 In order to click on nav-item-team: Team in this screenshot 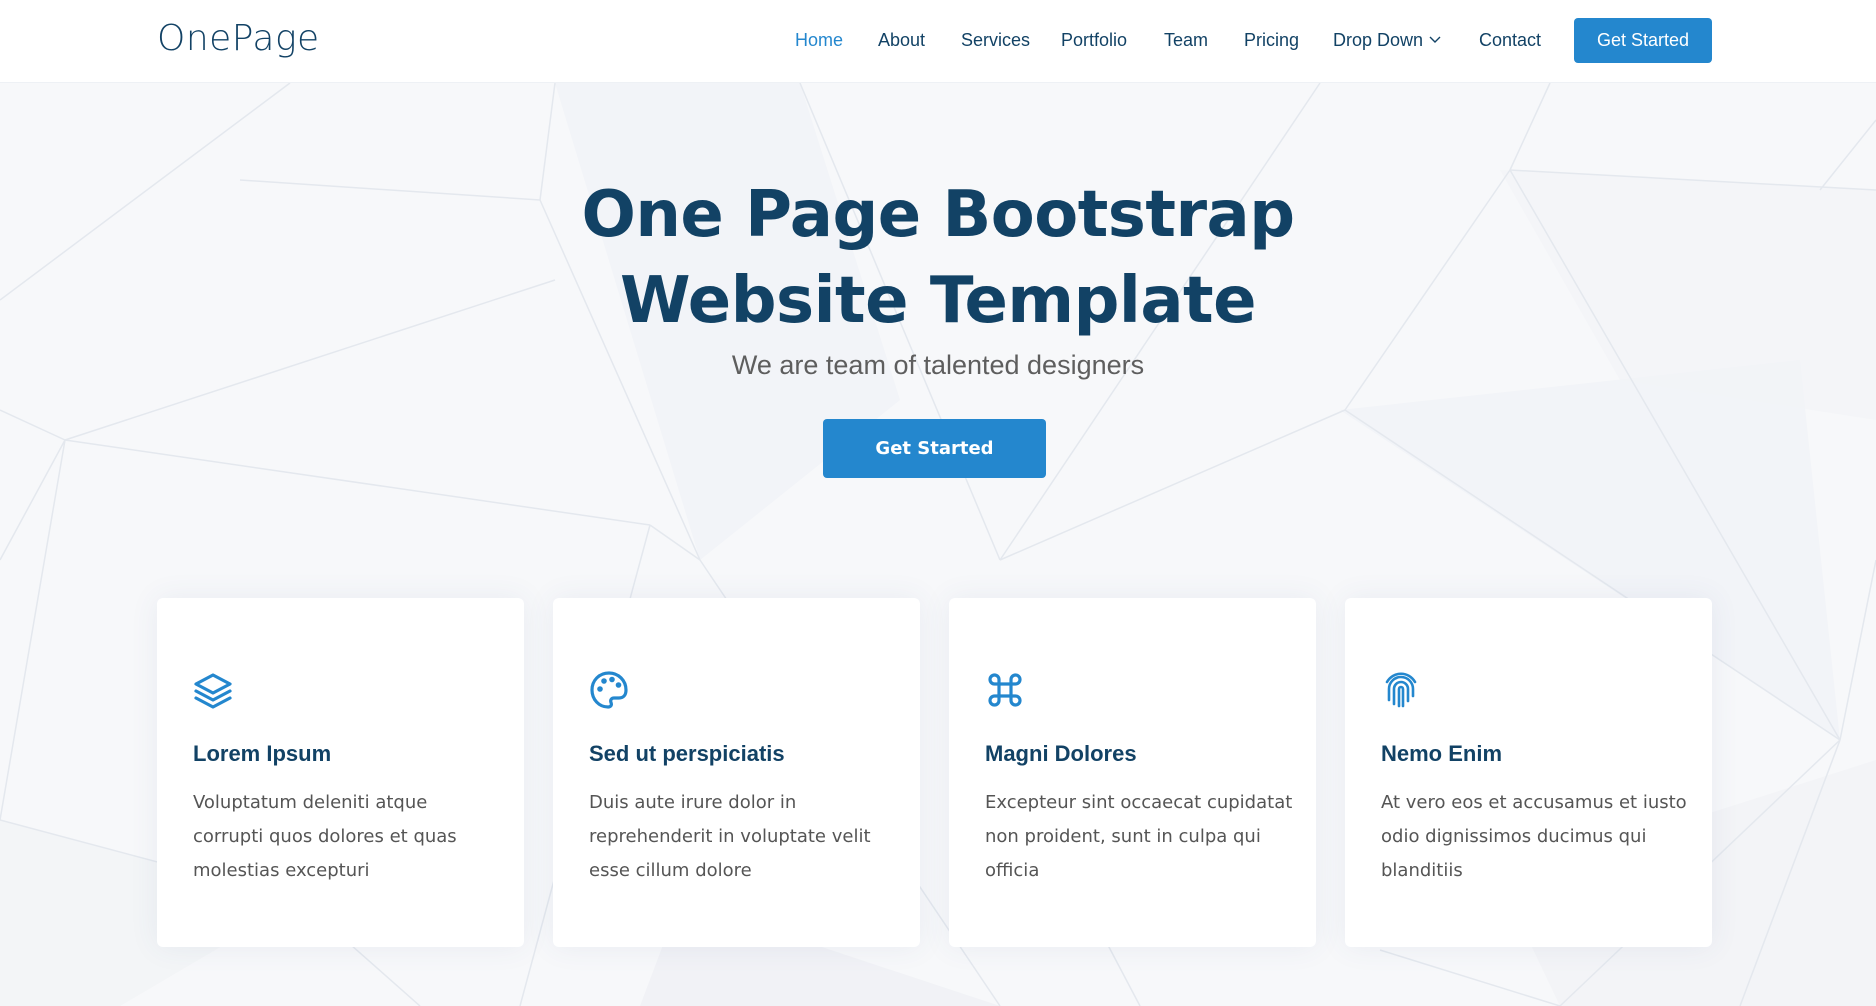, I will do `click(1186, 40)`.